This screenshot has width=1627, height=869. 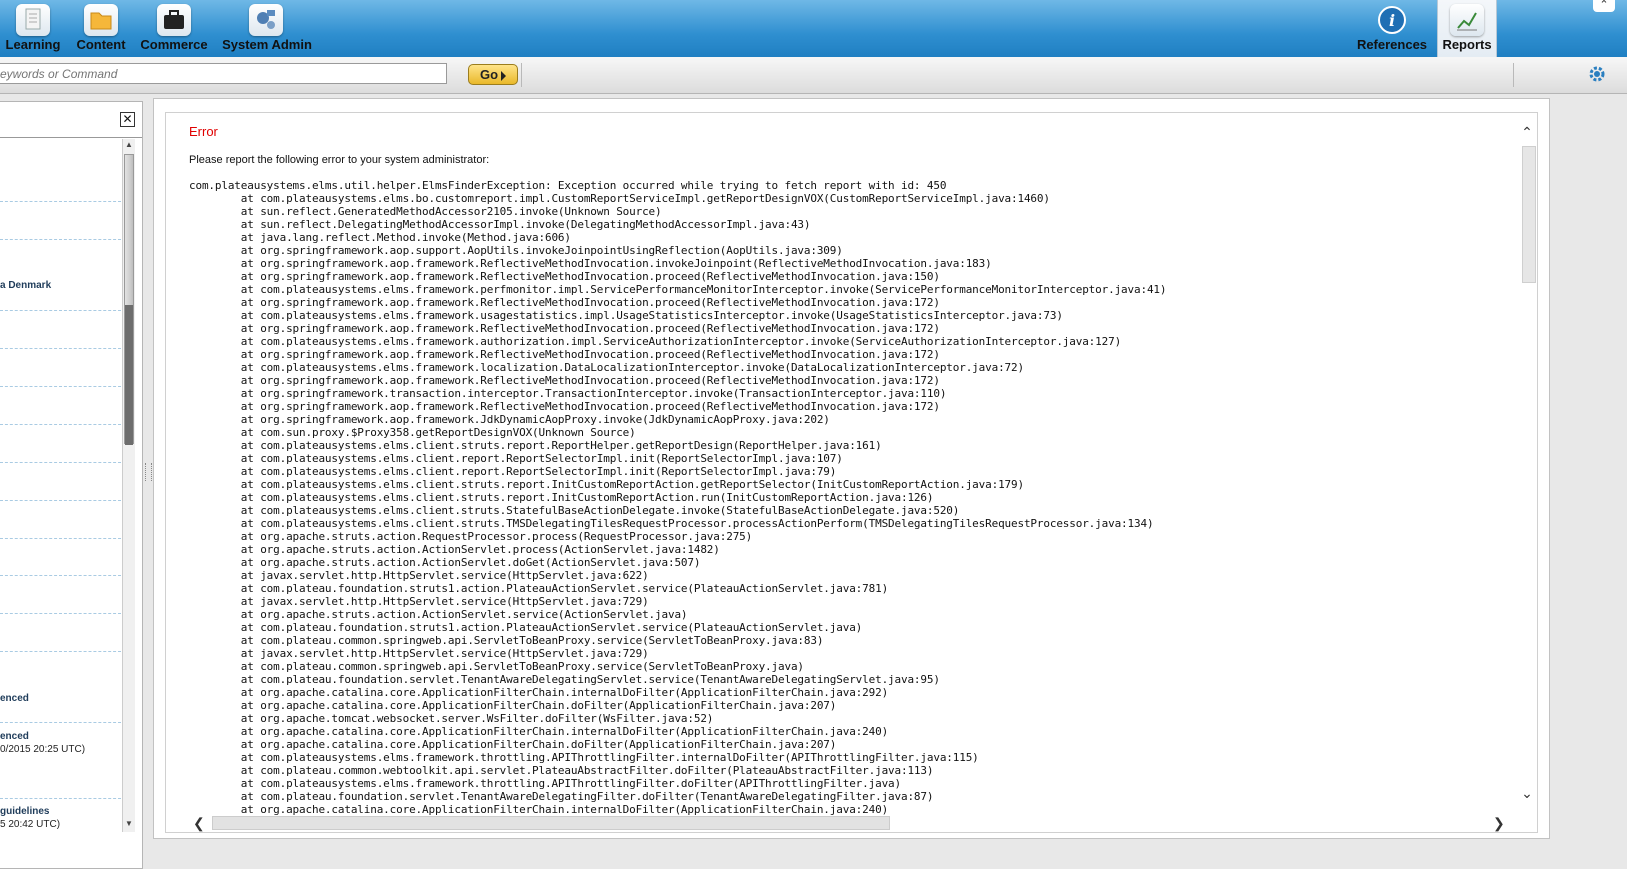 What do you see at coordinates (129, 824) in the screenshot?
I see `scroll-down-icon: ▼` at bounding box center [129, 824].